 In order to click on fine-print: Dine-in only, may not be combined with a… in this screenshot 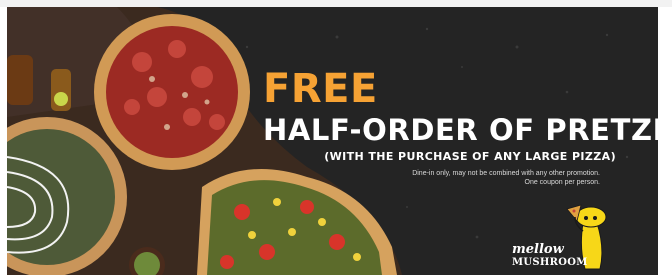, I will do `click(506, 178)`.